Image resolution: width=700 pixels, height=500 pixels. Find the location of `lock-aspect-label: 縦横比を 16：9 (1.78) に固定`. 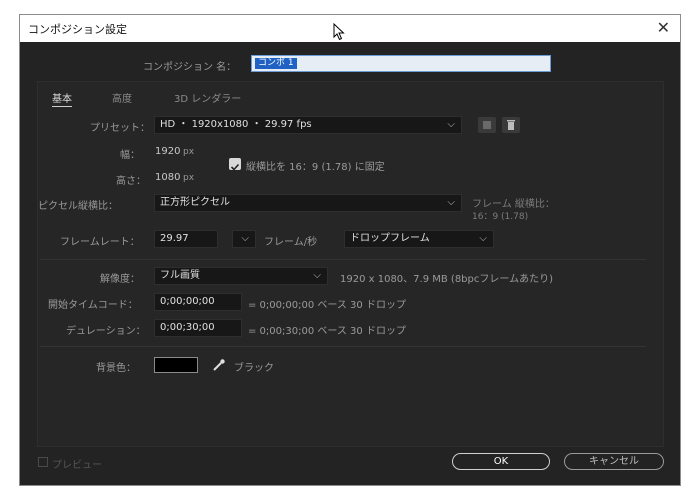

lock-aspect-label: 縦横比を 16：9 (1.78) に固定 is located at coordinates (315, 167).